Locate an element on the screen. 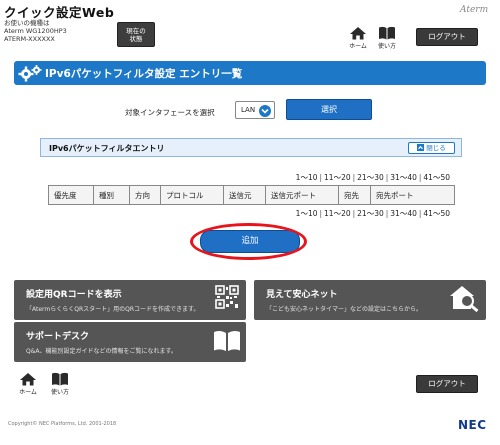 Image resolution: width=500 pixels, height=445 pixels. column-header: 送信元ポート is located at coordinates (302, 195).